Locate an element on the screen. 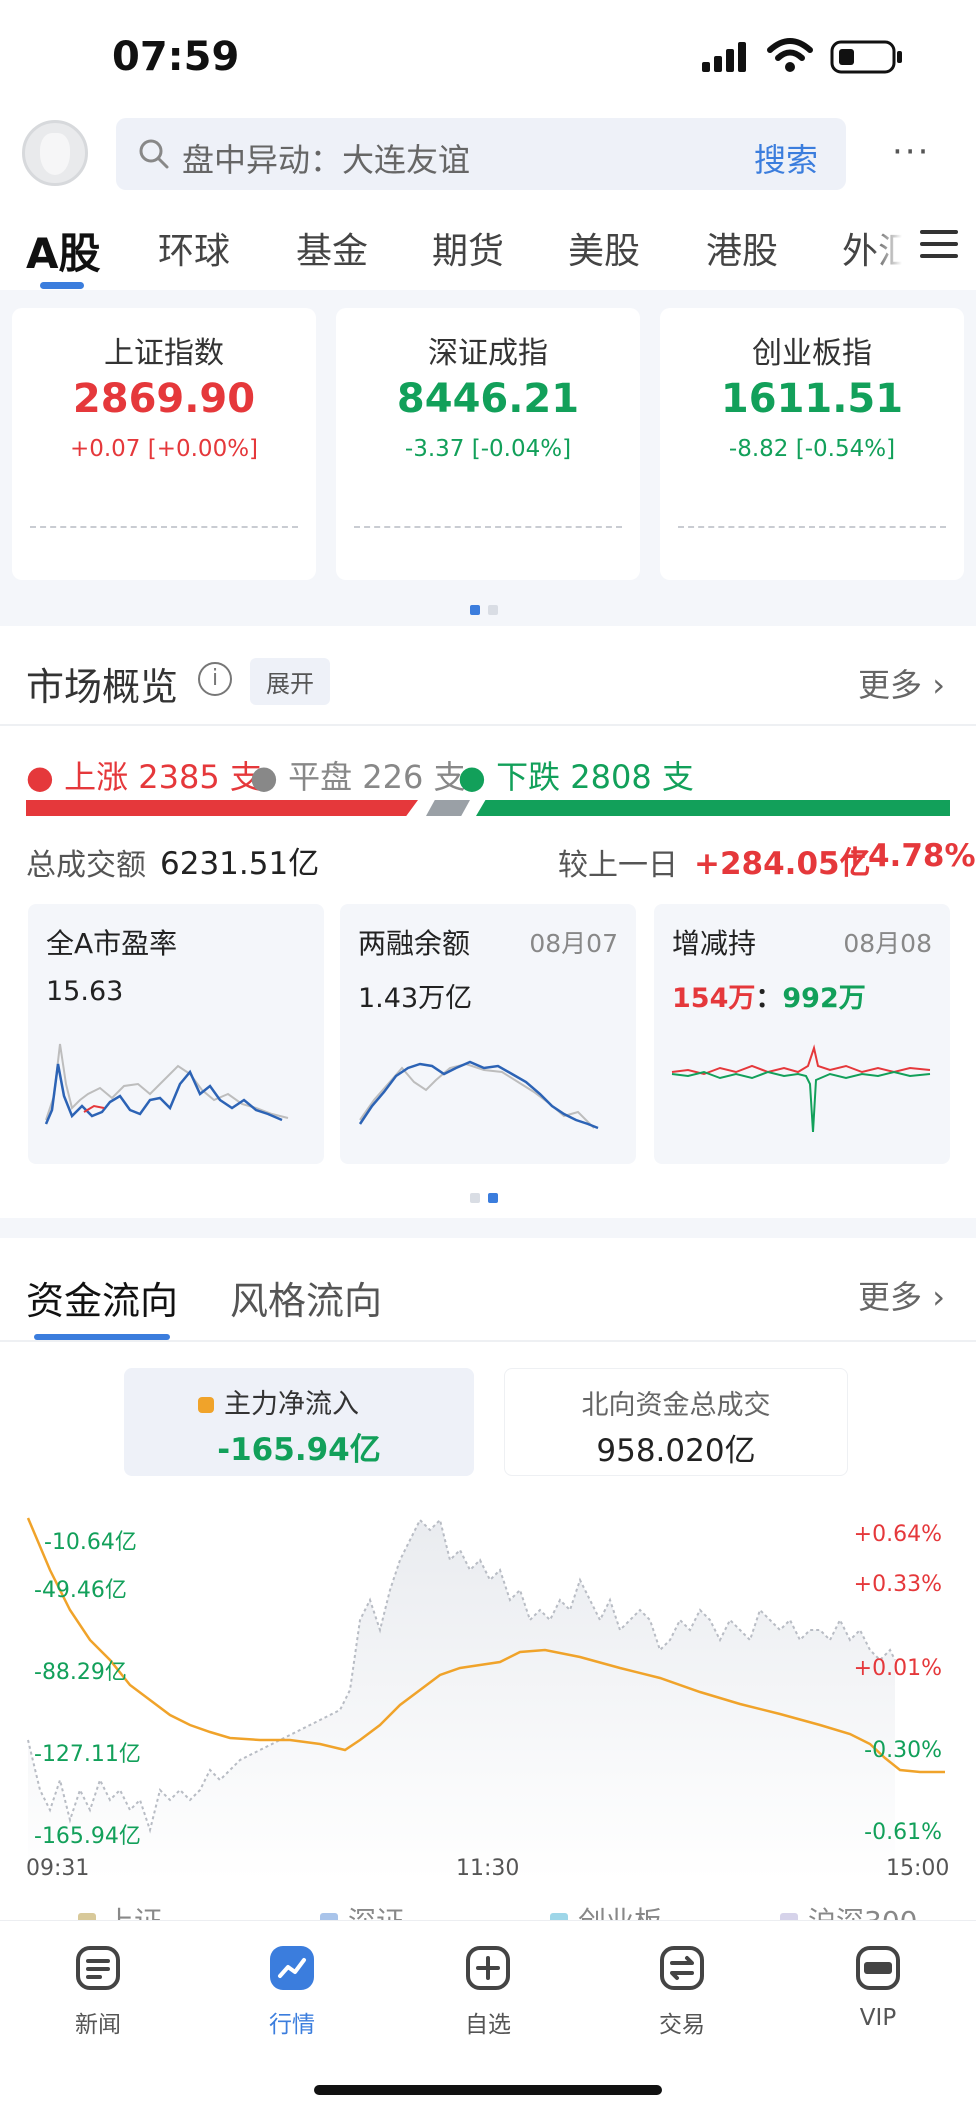  margin-sparkline is located at coordinates (478, 1095).